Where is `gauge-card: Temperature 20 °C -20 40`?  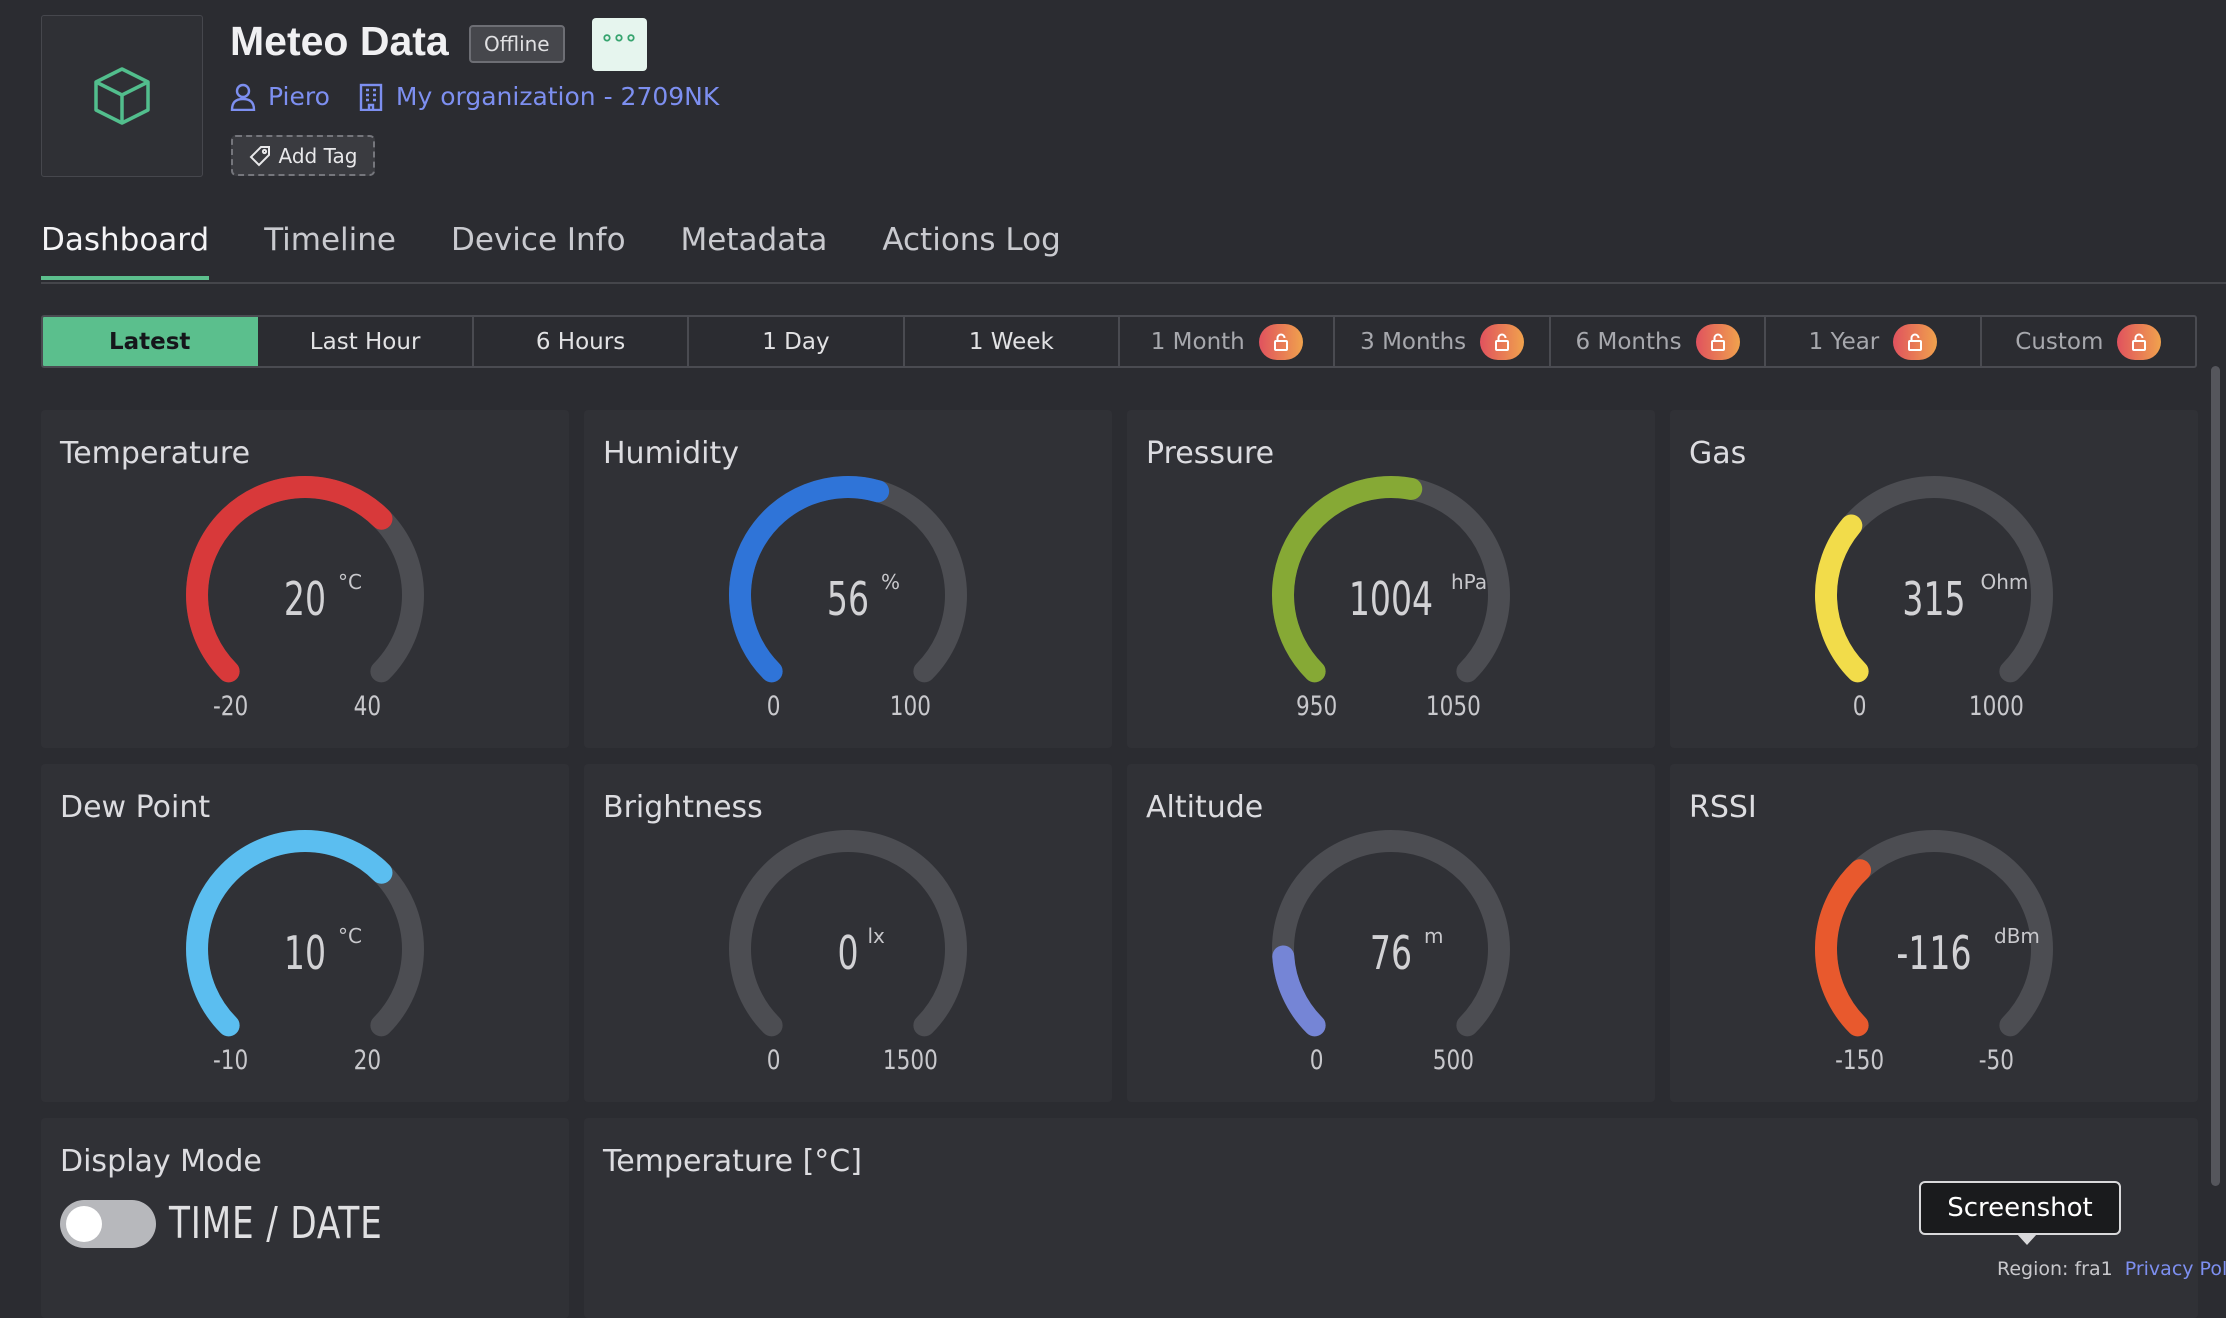 gauge-card: Temperature 20 °C -20 40 is located at coordinates (305, 579).